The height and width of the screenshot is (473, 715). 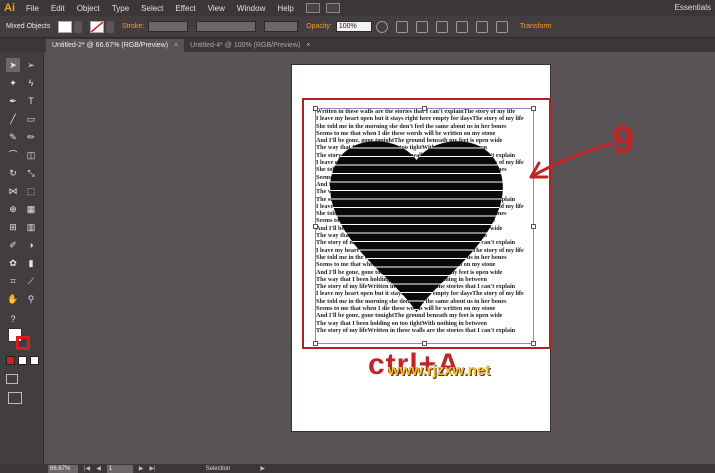 I want to click on stroke-weight-field, so click(x=168, y=26).